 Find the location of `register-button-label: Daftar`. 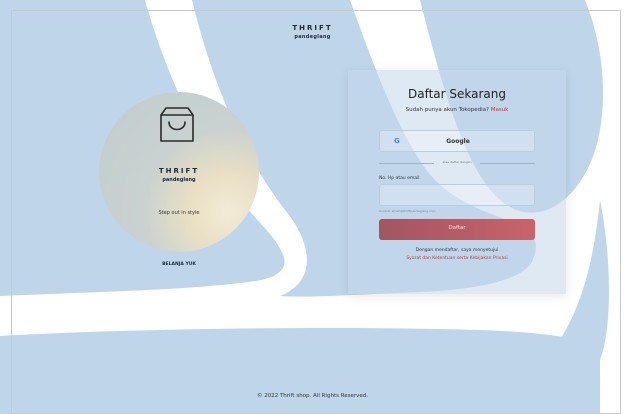

register-button-label: Daftar is located at coordinates (457, 228).